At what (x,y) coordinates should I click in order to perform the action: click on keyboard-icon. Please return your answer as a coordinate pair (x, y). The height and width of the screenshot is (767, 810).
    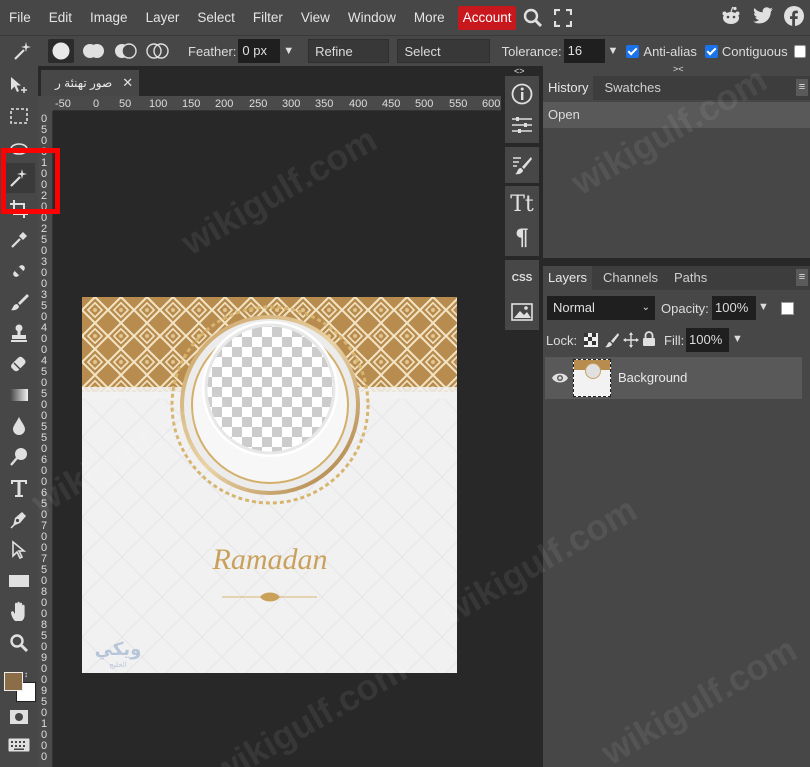
    Looking at the image, I should click on (19, 745).